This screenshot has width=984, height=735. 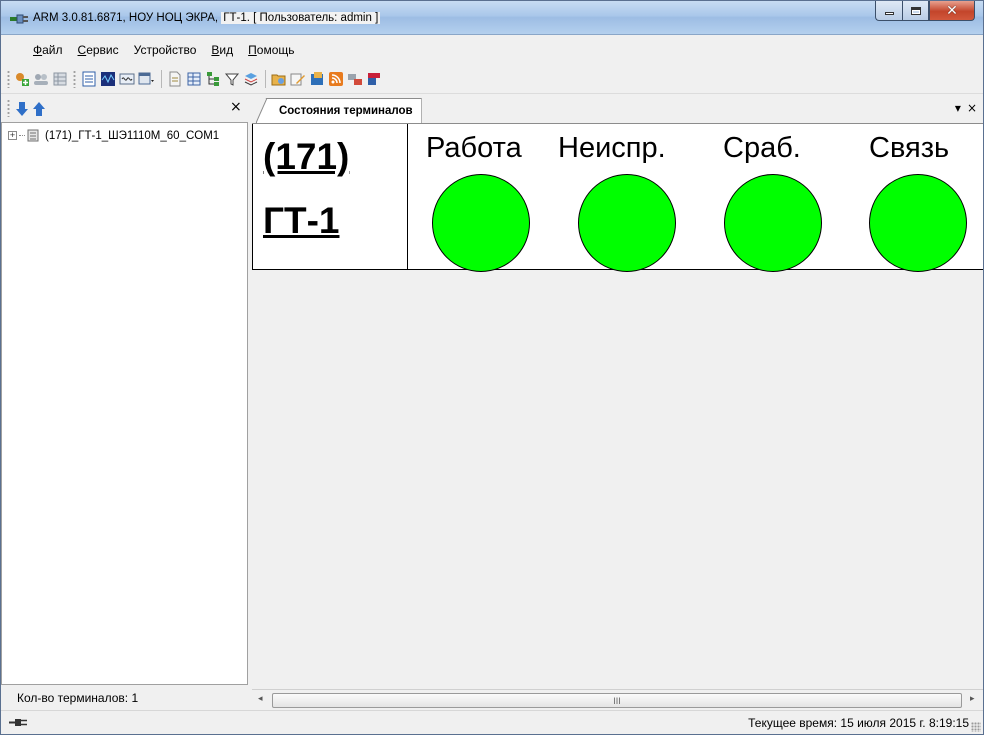 I want to click on tab-slant-edge, so click(x=262, y=110).